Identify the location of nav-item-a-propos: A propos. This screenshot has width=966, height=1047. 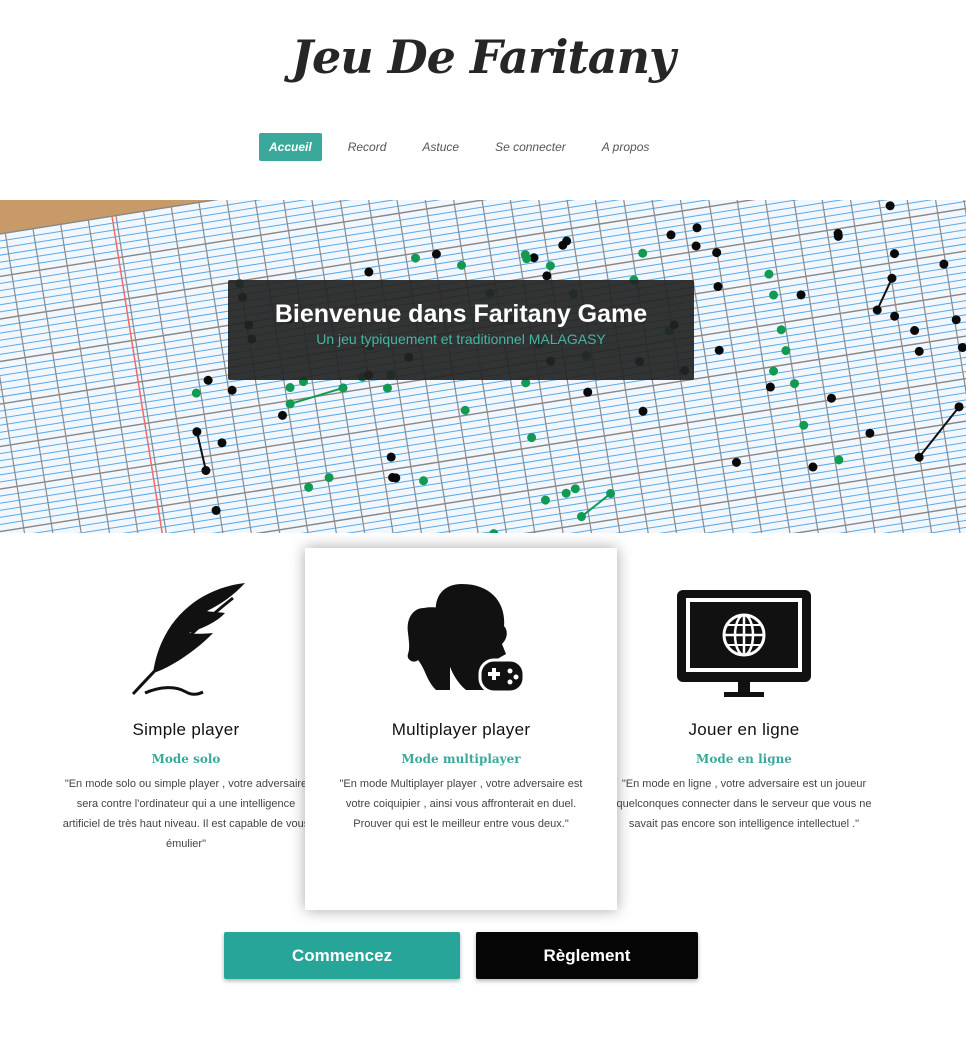
(626, 147).